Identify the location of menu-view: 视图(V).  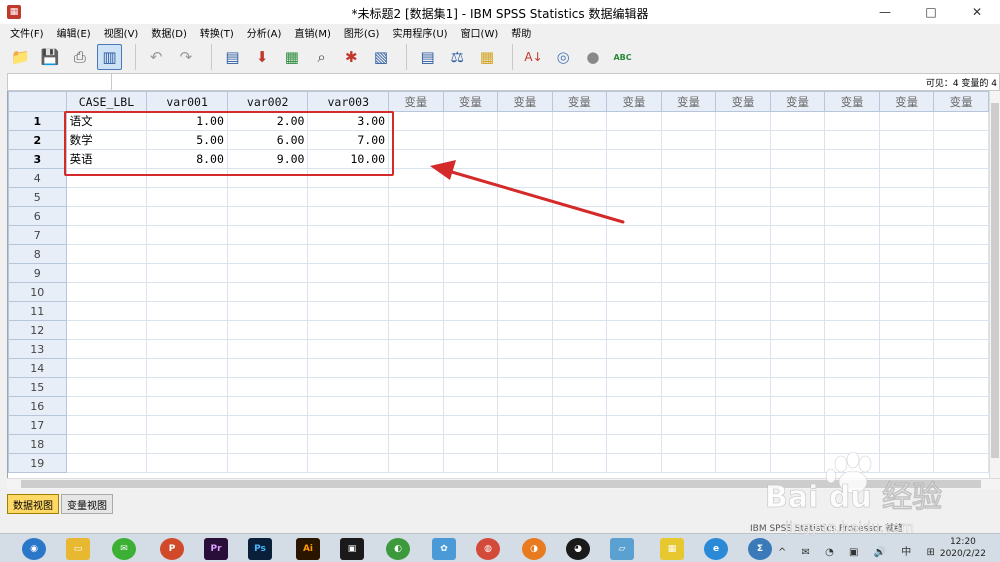
(121, 32).